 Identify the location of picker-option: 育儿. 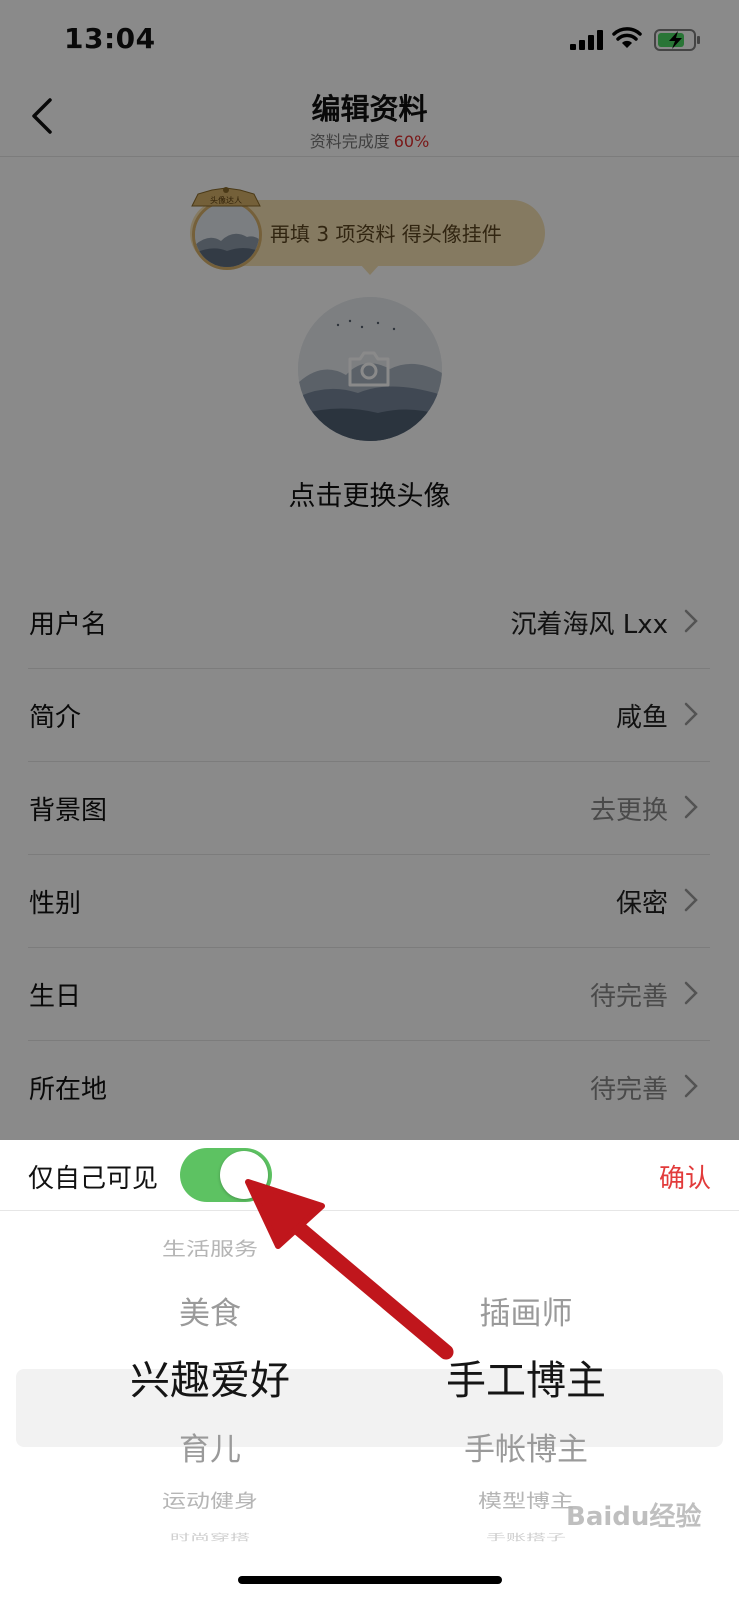
(210, 1446).